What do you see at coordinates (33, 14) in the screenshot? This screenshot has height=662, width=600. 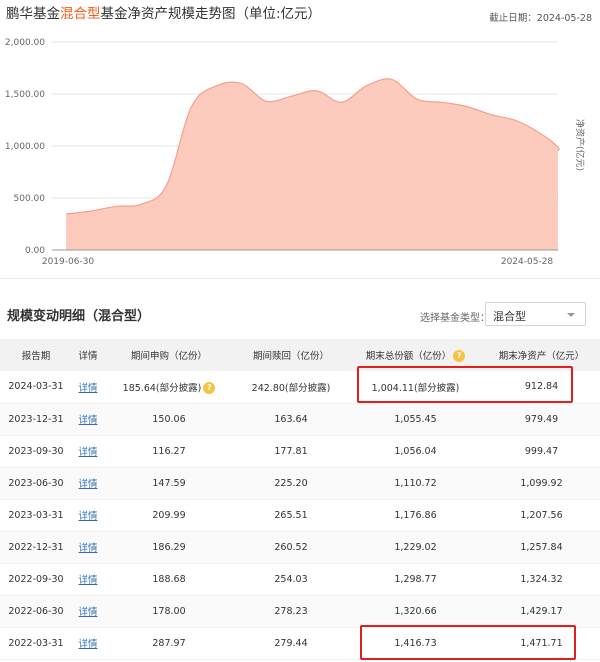 I see `chart-title-prefix: 鹏华基金` at bounding box center [33, 14].